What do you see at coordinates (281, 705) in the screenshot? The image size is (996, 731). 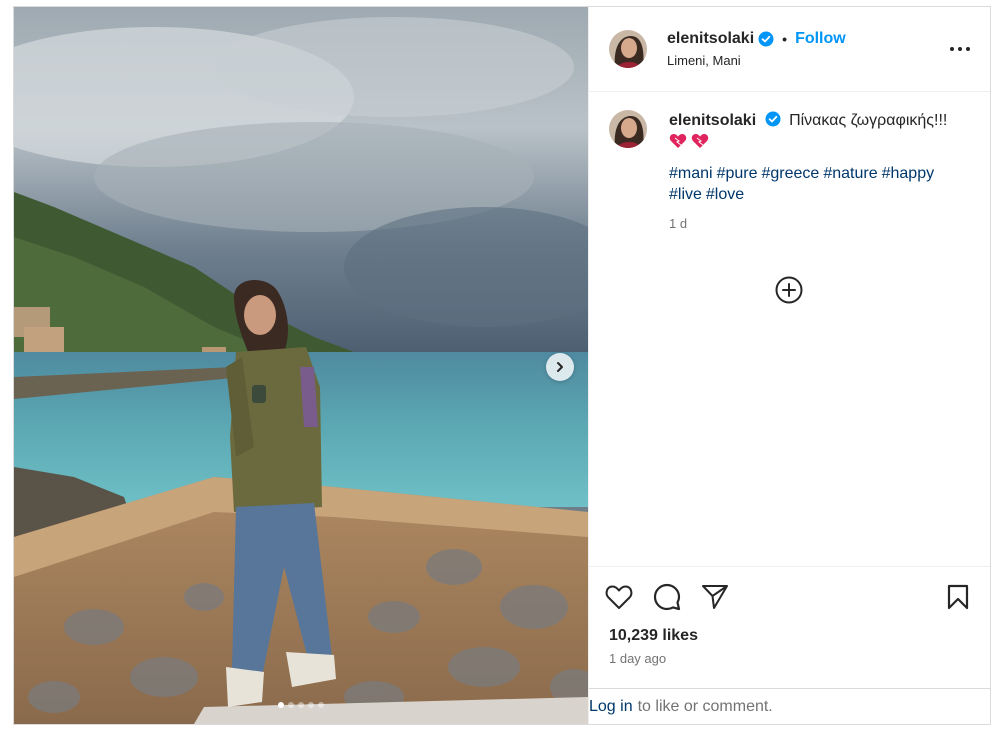 I see `carousel-dot-active` at bounding box center [281, 705].